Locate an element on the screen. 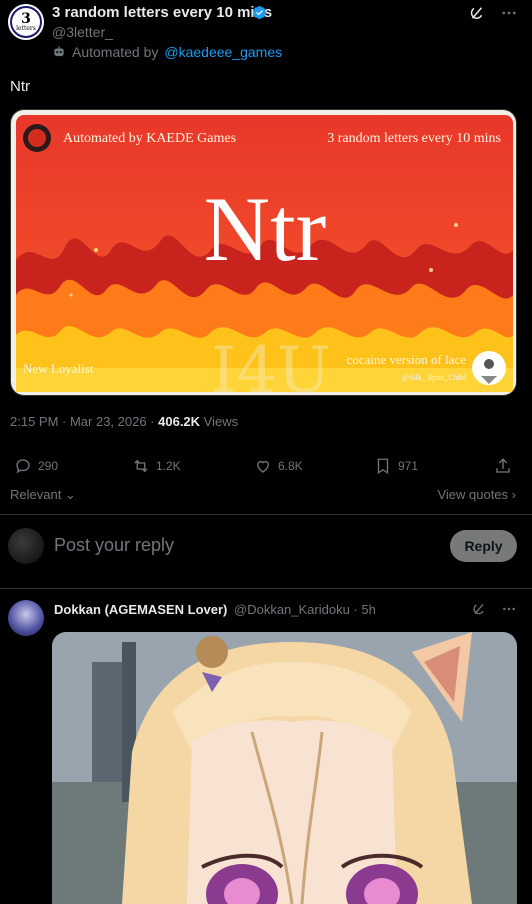 This screenshot has width=532, height=904. post-top-icons is located at coordinates (493, 13).